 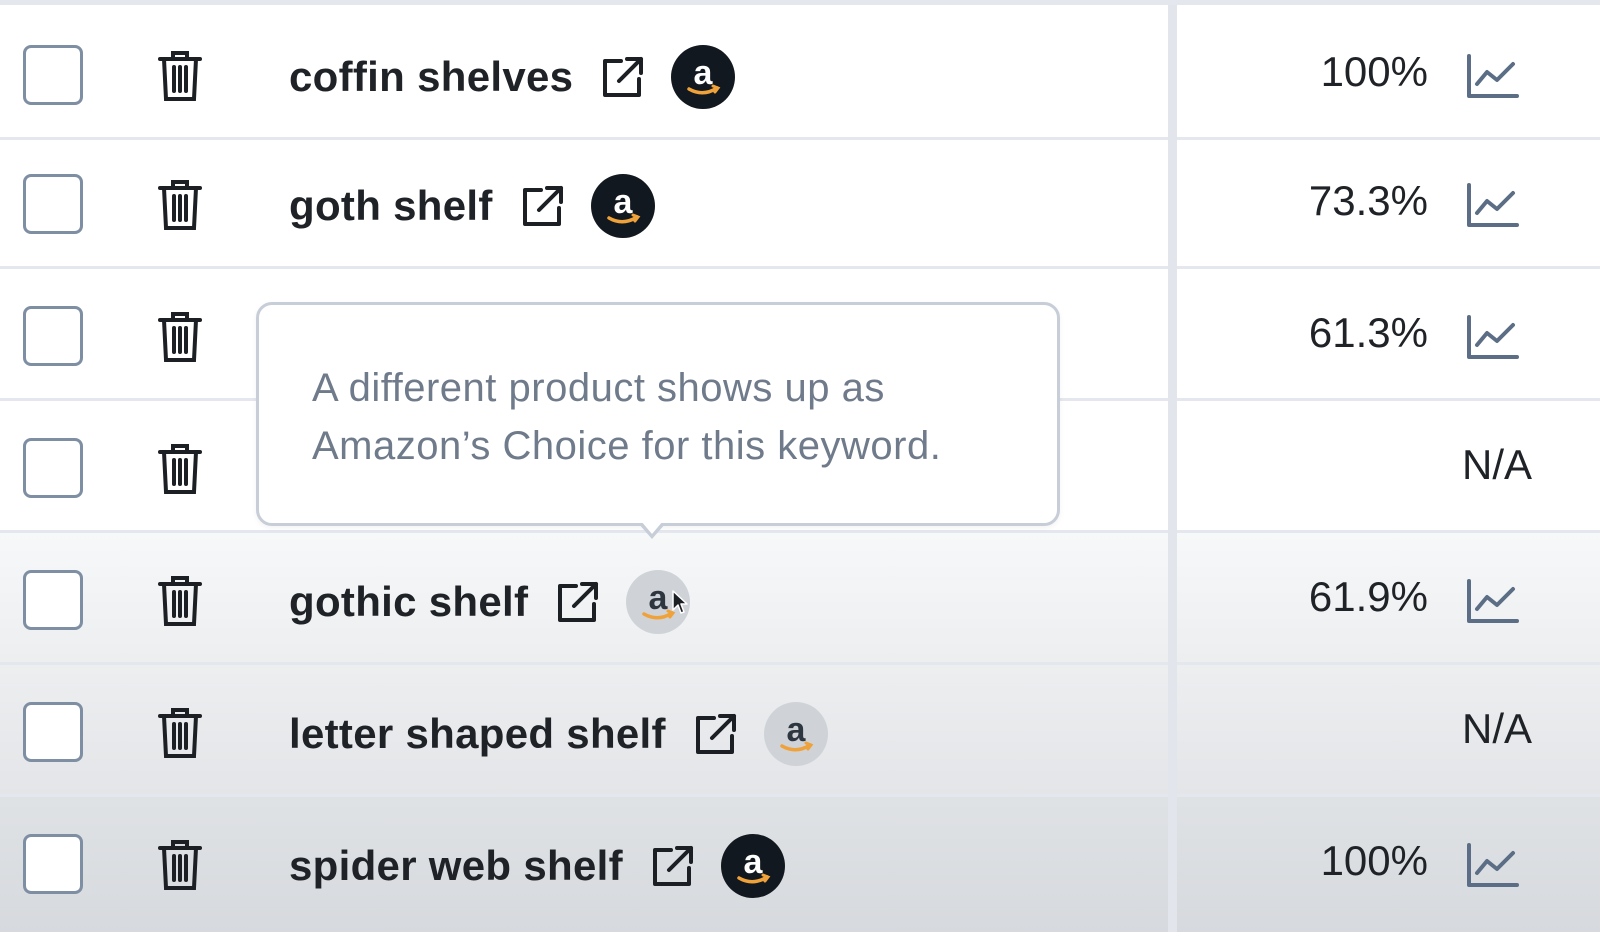 What do you see at coordinates (391, 205) in the screenshot?
I see `keyword-label: goth shelf` at bounding box center [391, 205].